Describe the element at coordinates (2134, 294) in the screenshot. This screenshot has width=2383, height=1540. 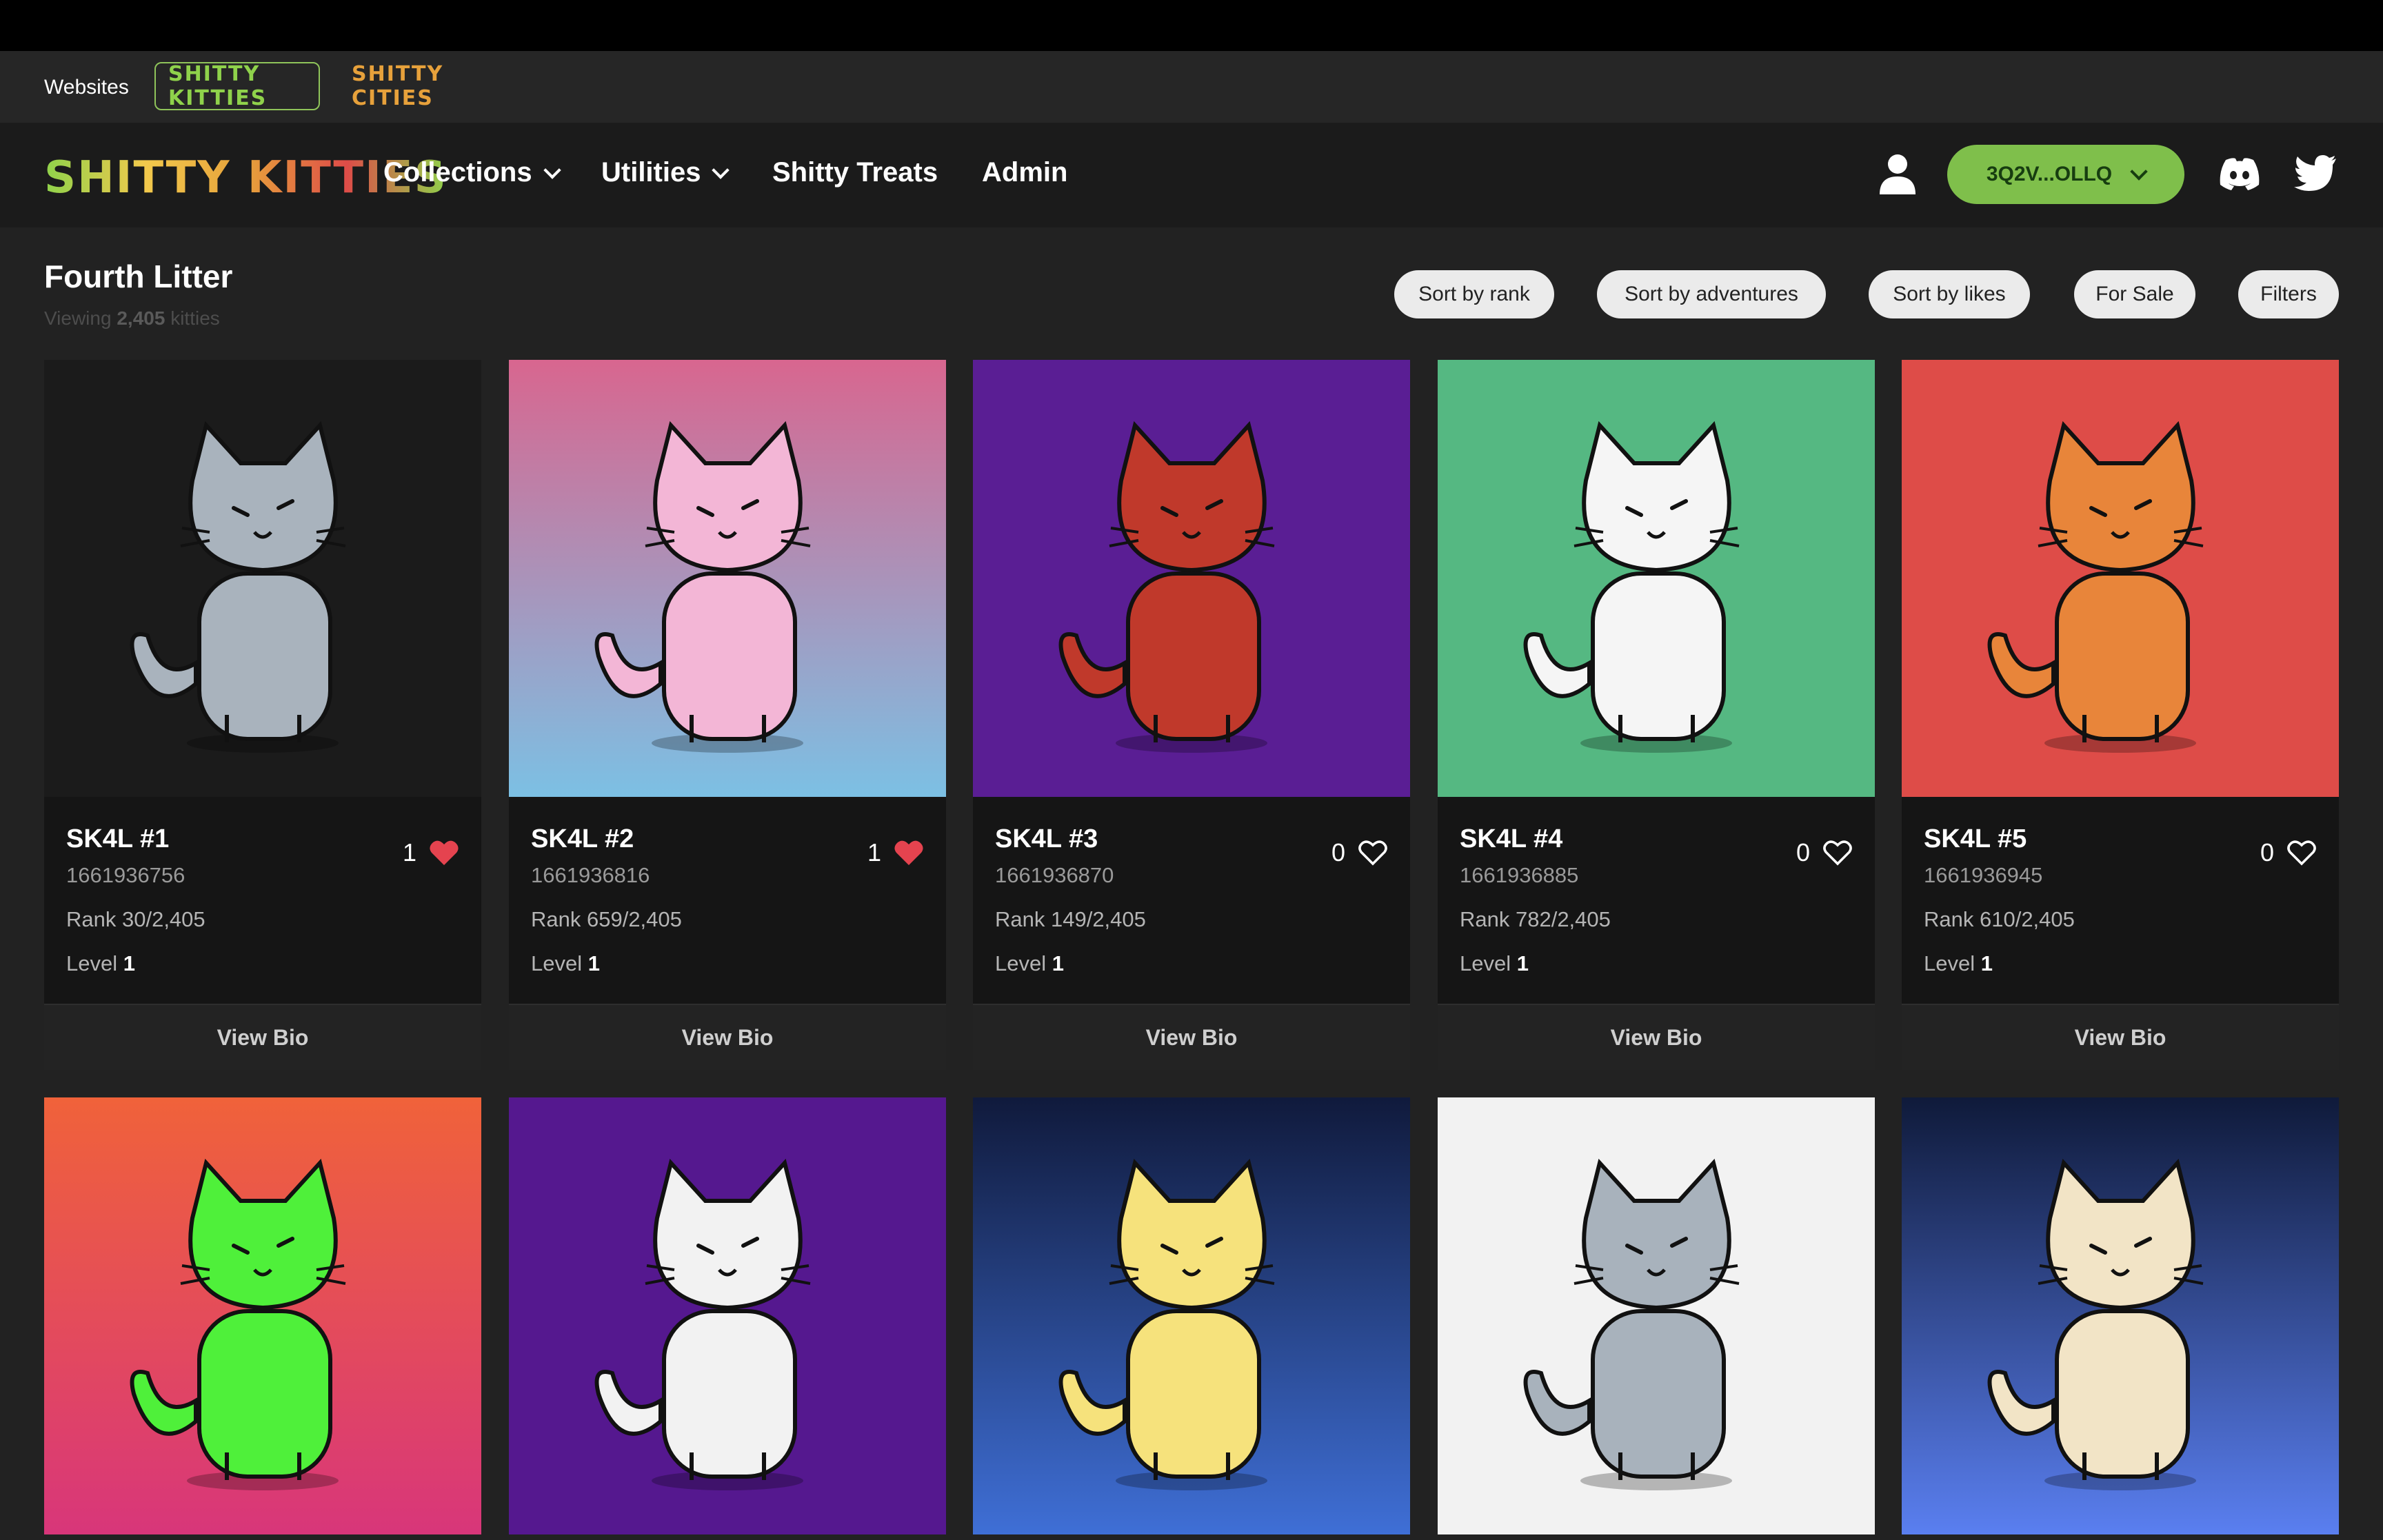
I see `for-sale-button: For Sale` at that location.